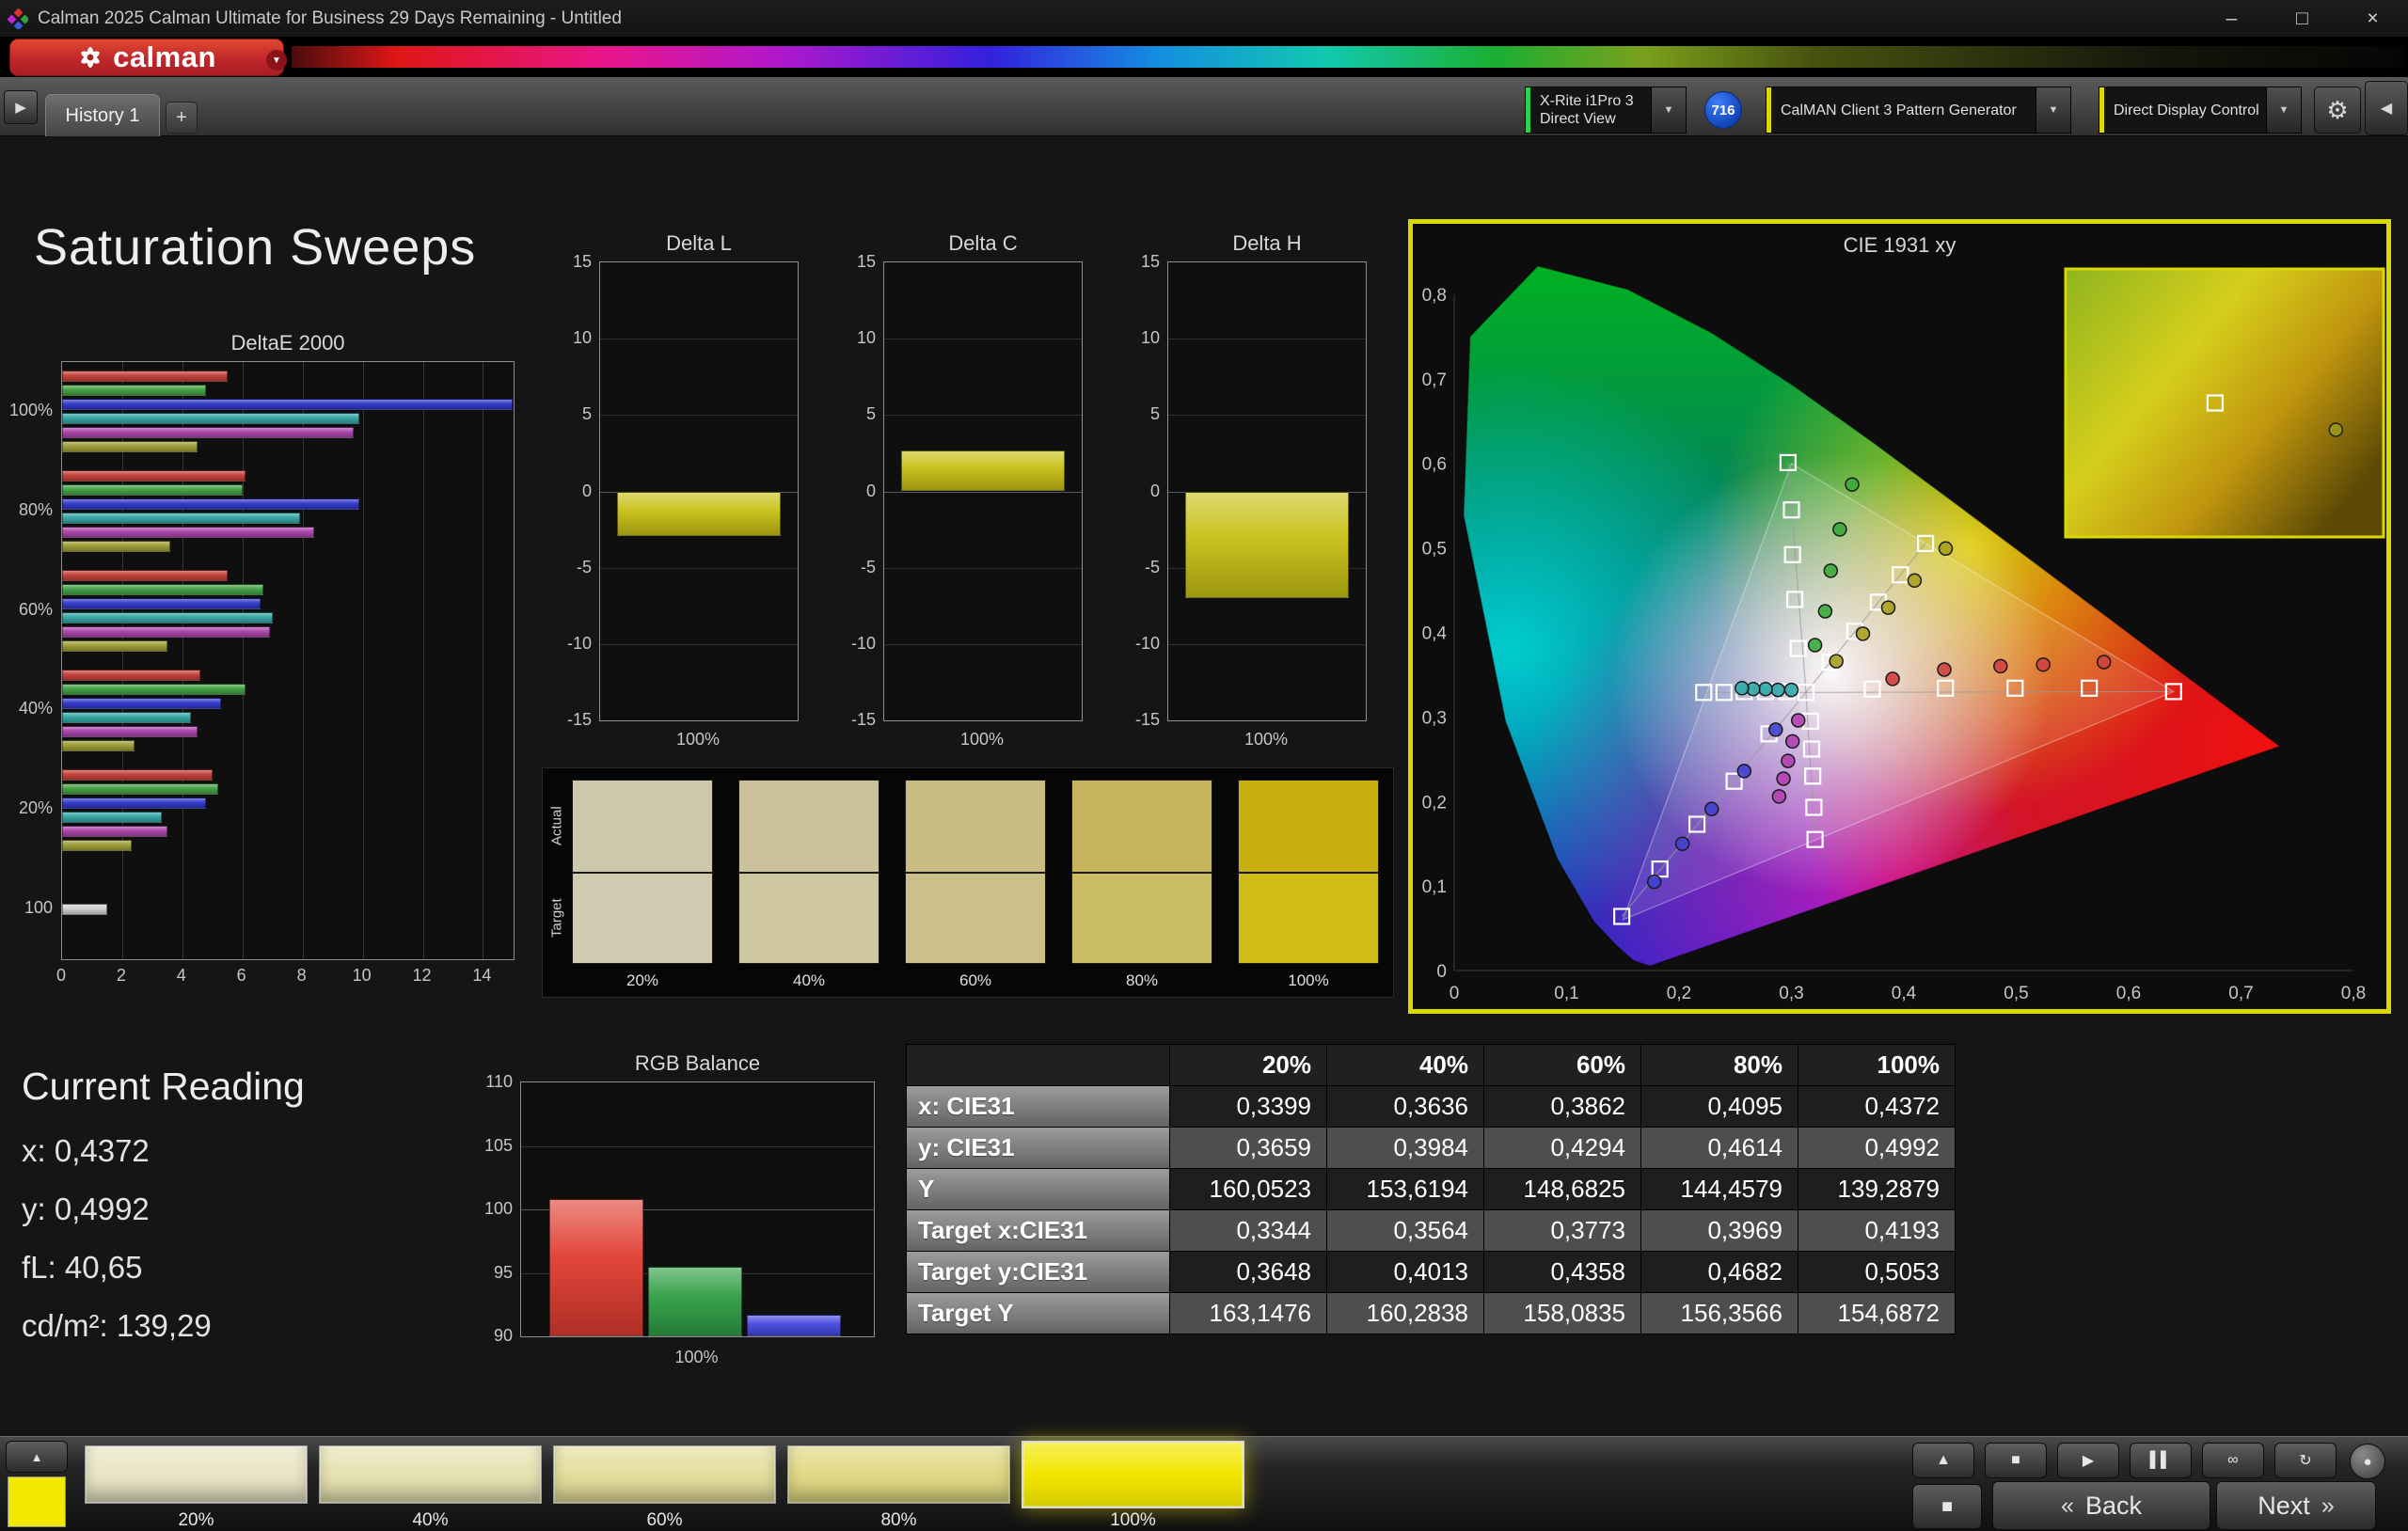 This screenshot has height=1531, width=2408. I want to click on deltae-x-tick-label: 14, so click(482, 975).